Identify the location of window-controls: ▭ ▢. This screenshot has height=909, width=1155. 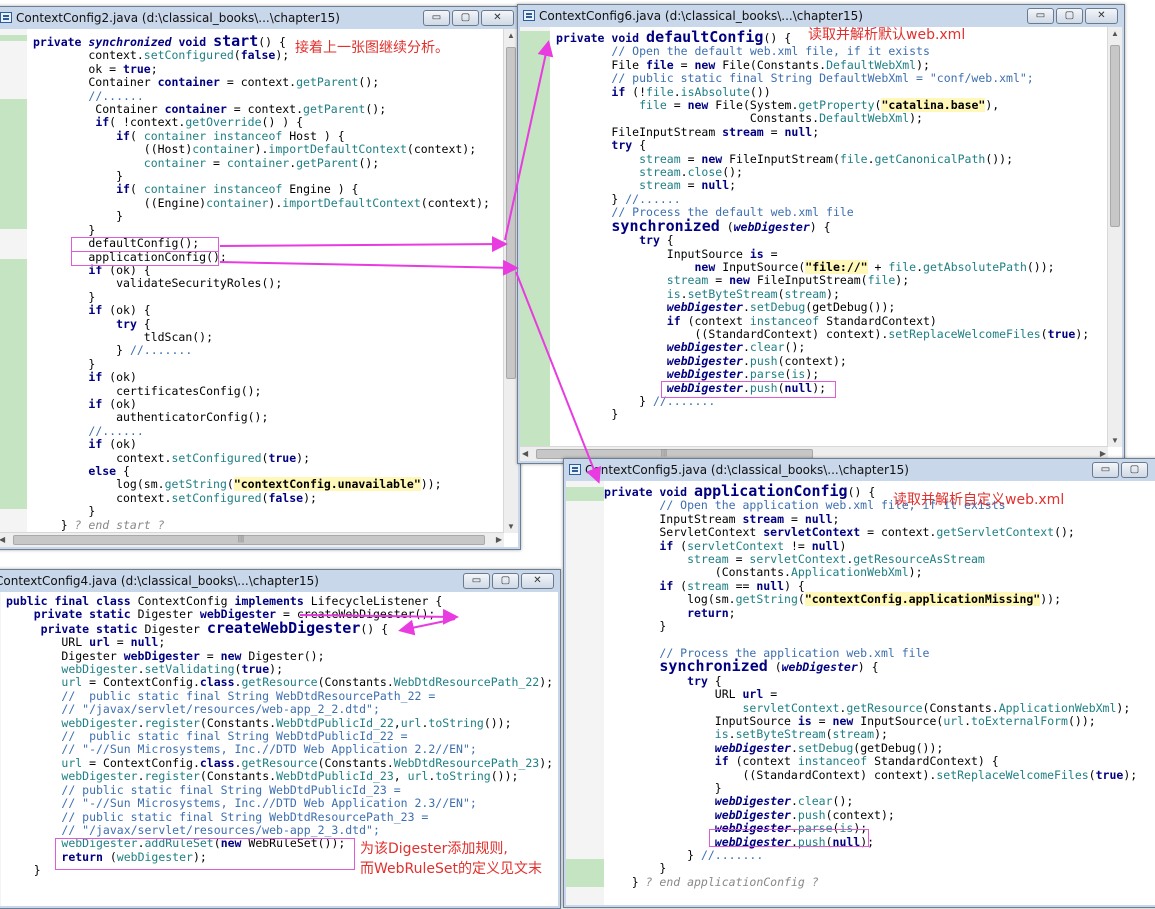
(1120, 470).